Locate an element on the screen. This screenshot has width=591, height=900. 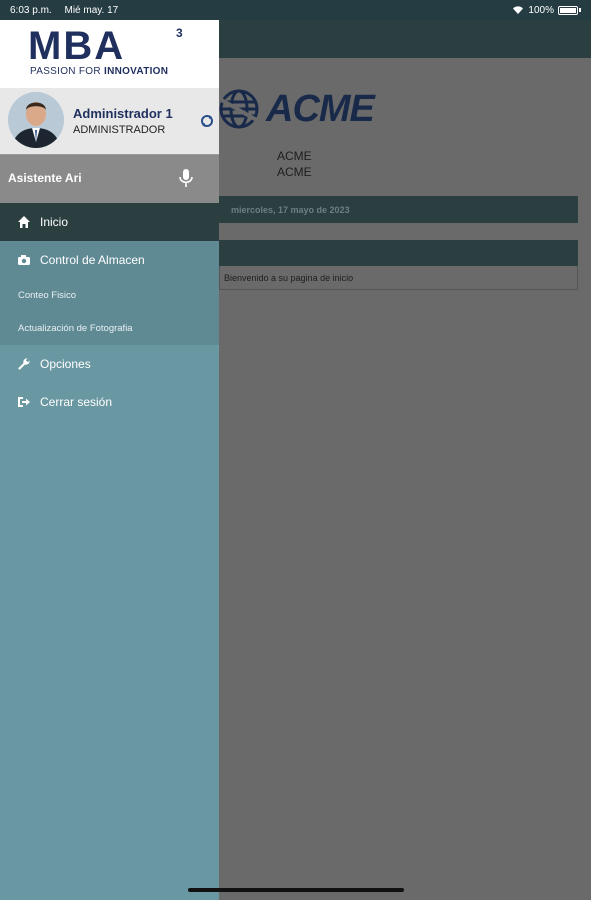
globe-icon is located at coordinates (239, 109).